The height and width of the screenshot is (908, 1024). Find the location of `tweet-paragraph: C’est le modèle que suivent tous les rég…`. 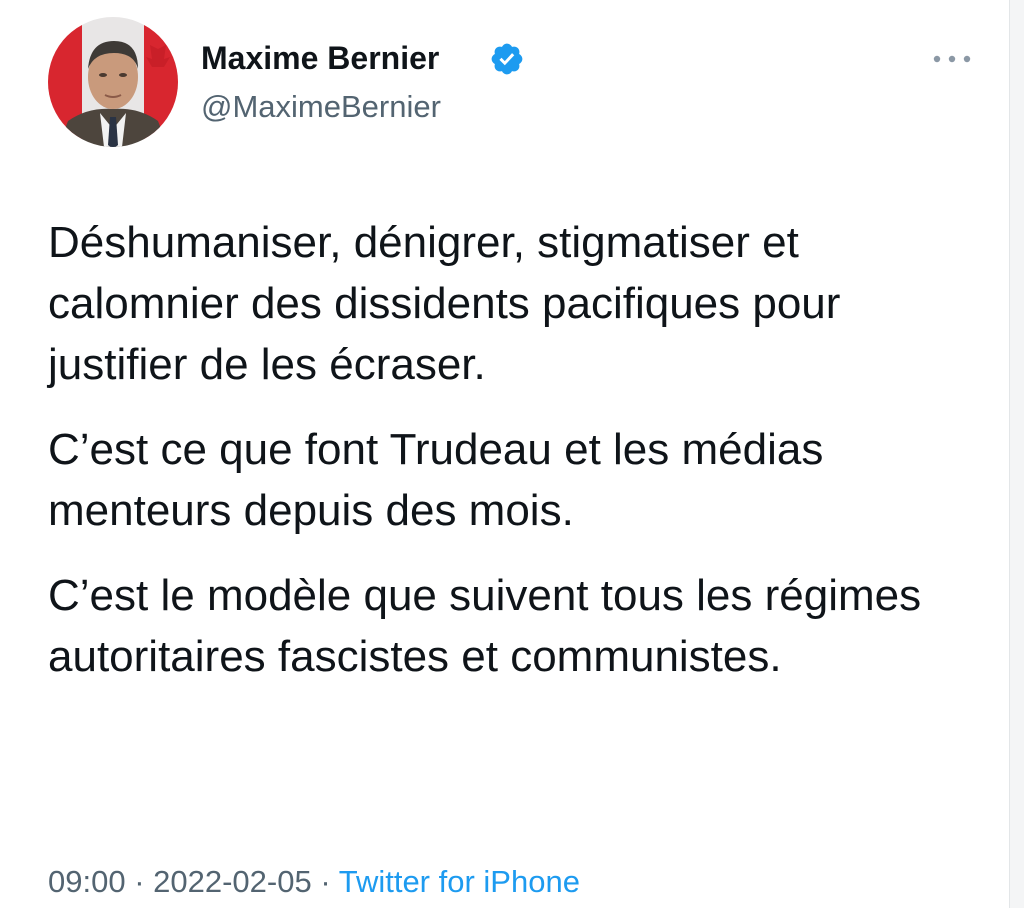

tweet-paragraph: C’est le modèle que suivent tous les rég… is located at coordinates (485, 626).